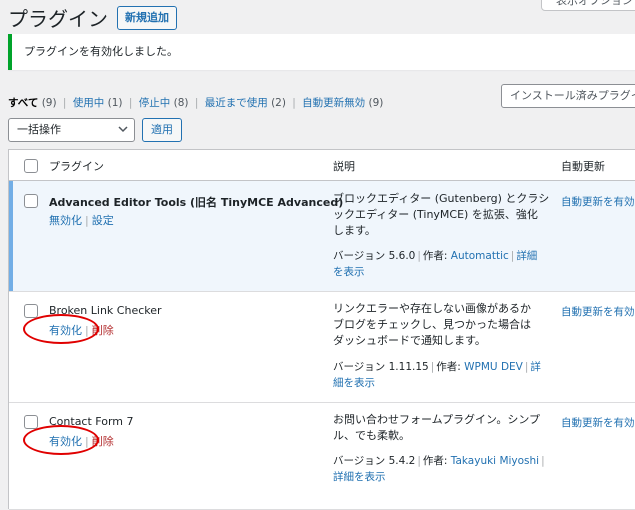 Image resolution: width=635 pixels, height=510 pixels. What do you see at coordinates (409, 340) in the screenshot?
I see `description-line: ダッシュボードで通知します。` at bounding box center [409, 340].